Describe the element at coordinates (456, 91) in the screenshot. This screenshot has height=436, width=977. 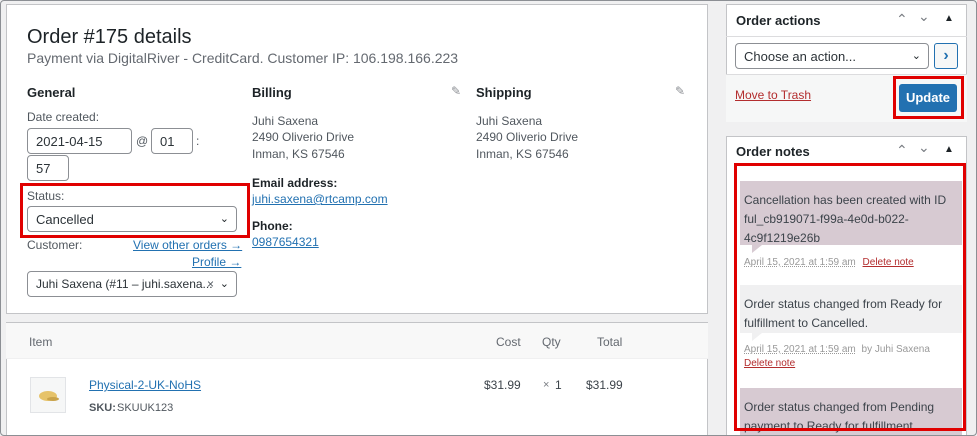
I see `edit-billing-icon: ✎` at that location.